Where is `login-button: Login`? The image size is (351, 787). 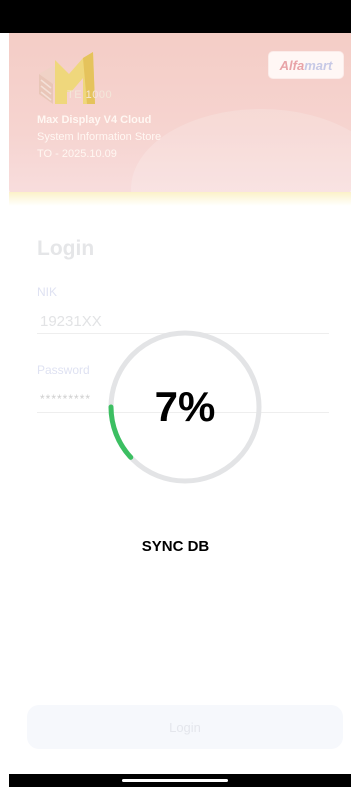 login-button: Login is located at coordinates (185, 727).